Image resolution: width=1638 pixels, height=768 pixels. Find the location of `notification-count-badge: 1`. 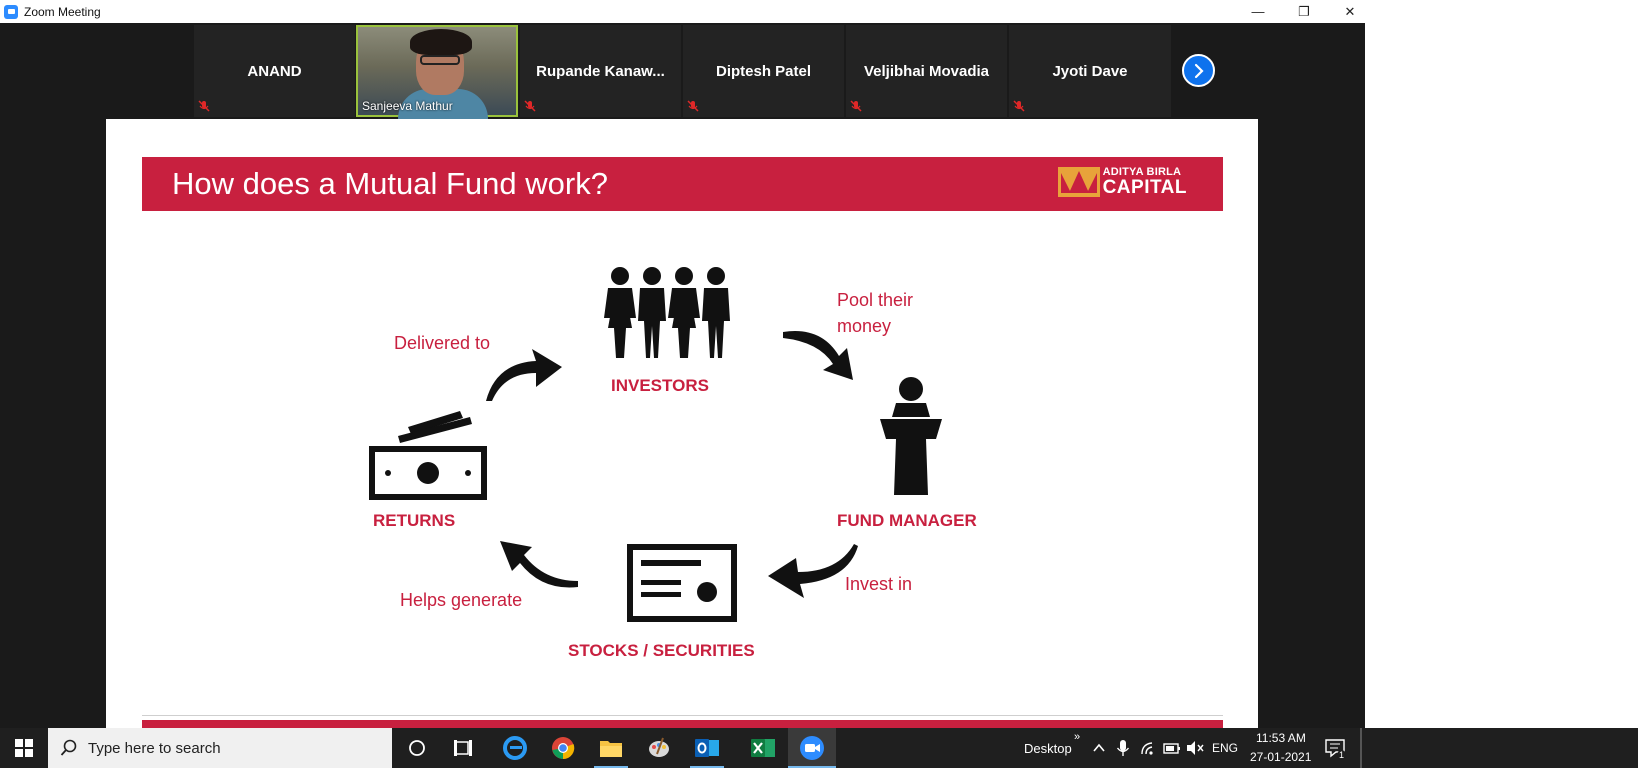

notification-count-badge: 1 is located at coordinates (1342, 755).